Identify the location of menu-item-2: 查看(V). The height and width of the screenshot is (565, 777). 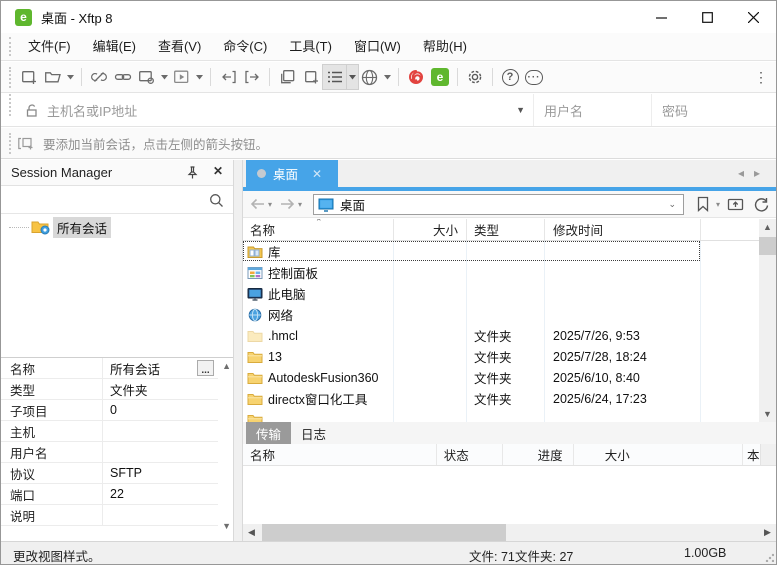
(179, 46).